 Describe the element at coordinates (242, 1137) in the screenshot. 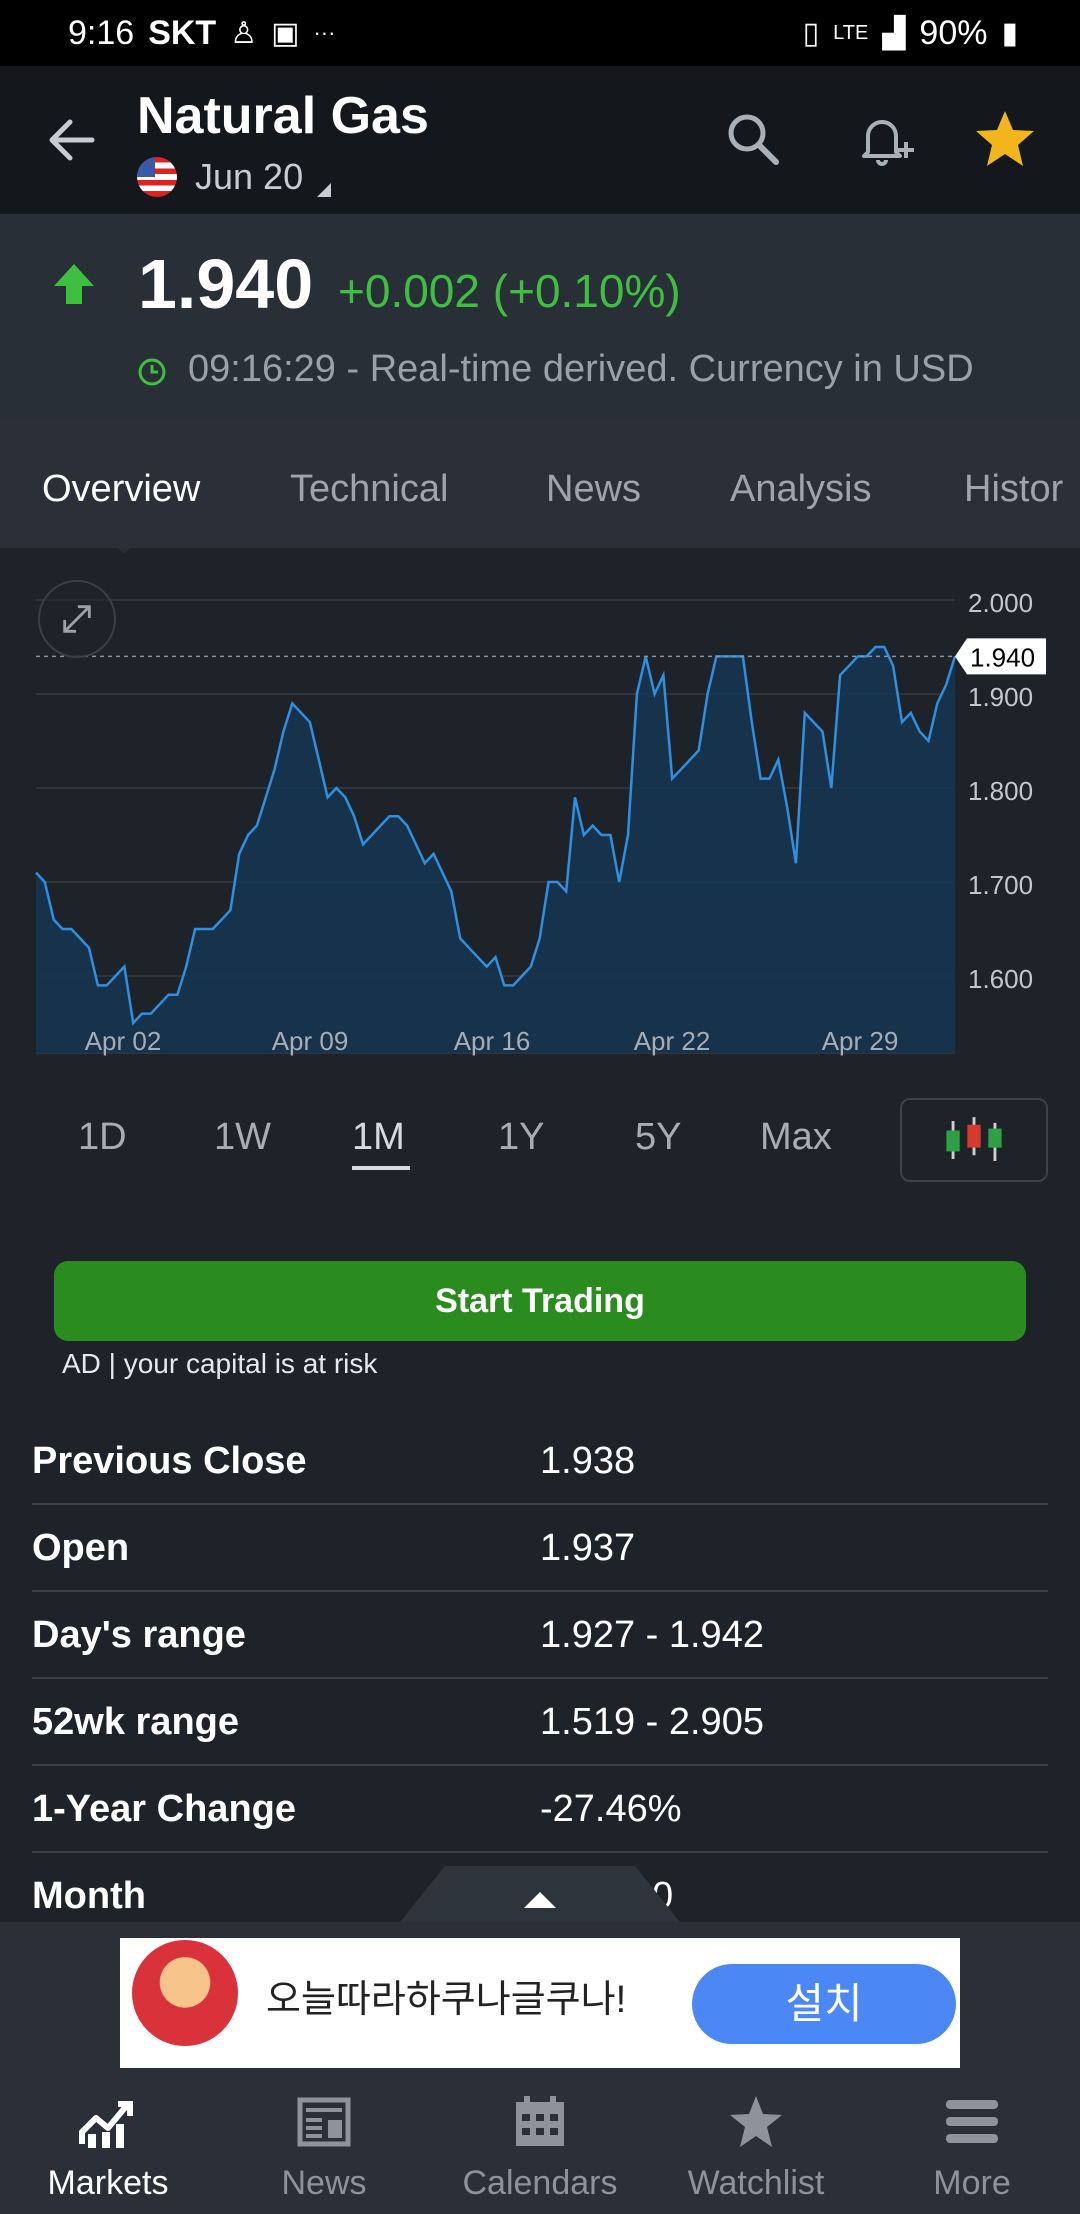

I see `range-1w: 1W` at that location.